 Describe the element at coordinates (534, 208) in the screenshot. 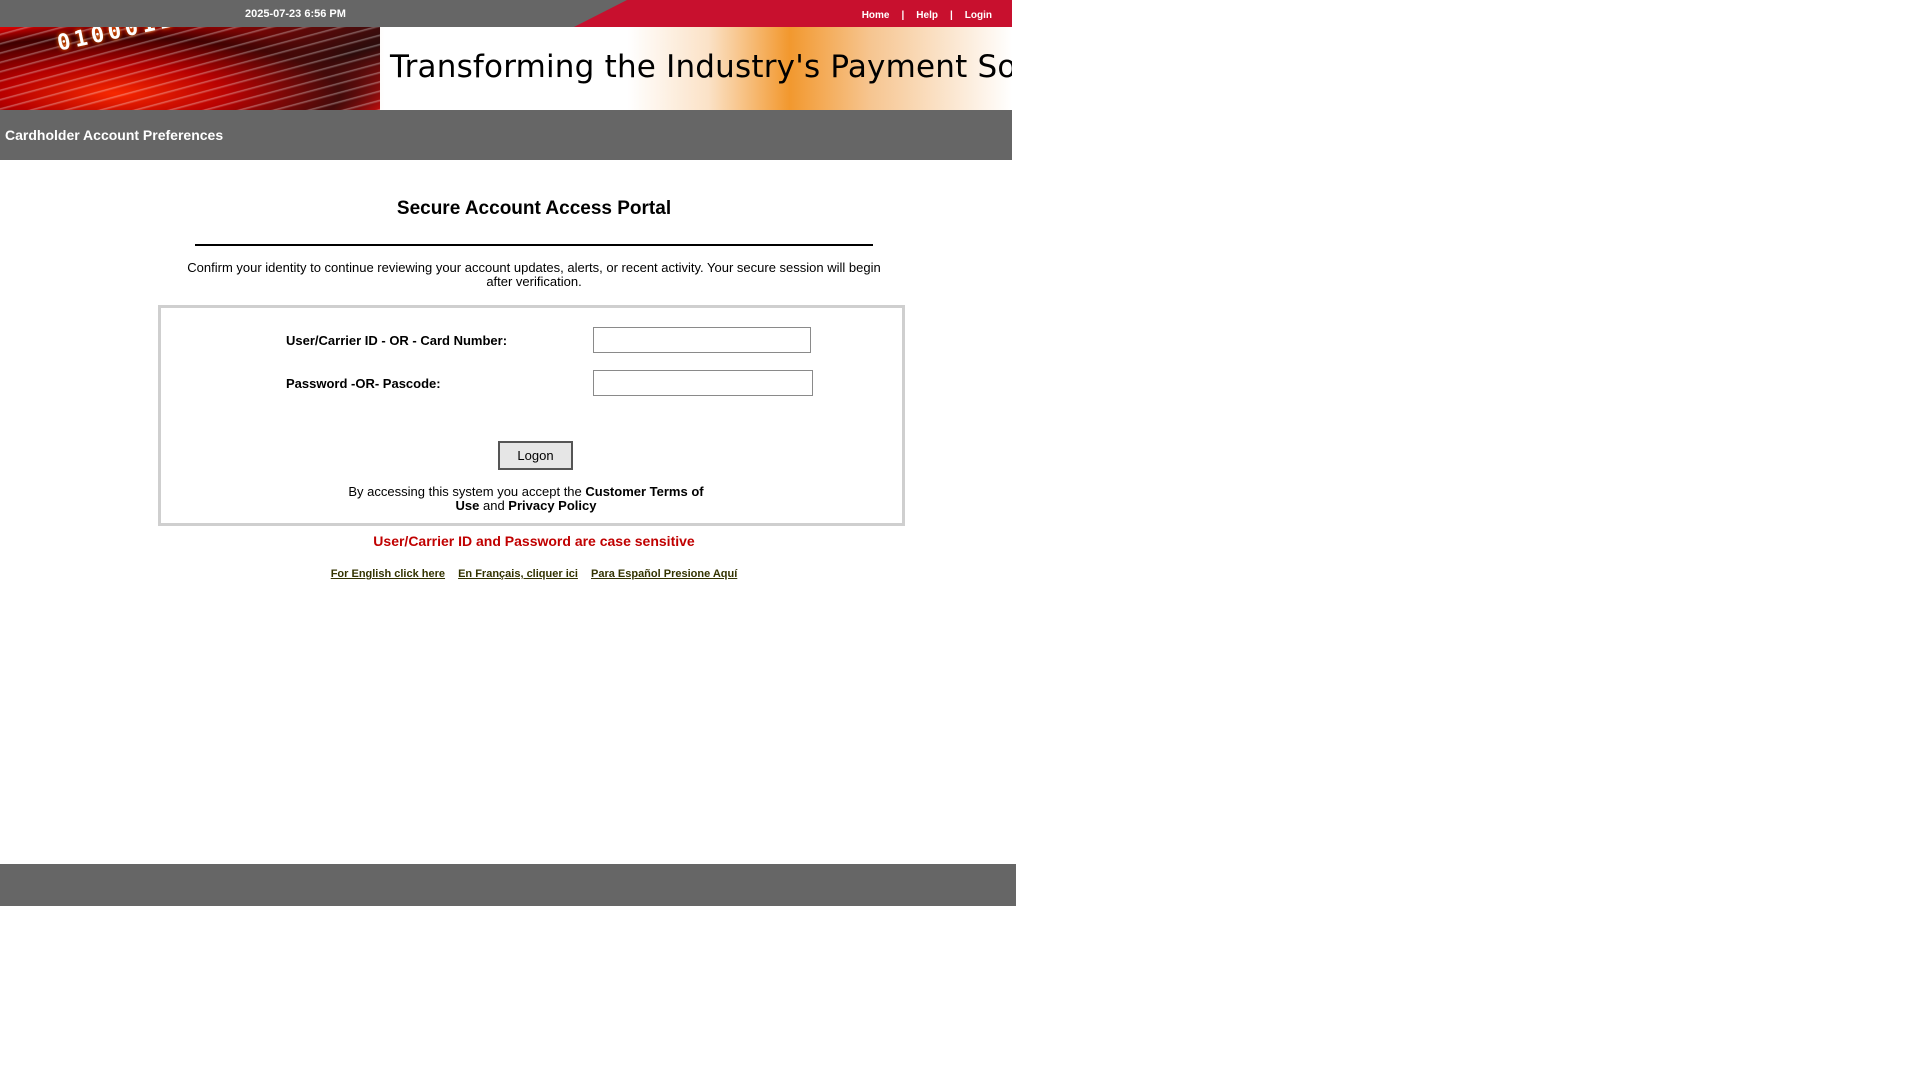

I see `portal-heading: Secure Account Access Portal` at that location.